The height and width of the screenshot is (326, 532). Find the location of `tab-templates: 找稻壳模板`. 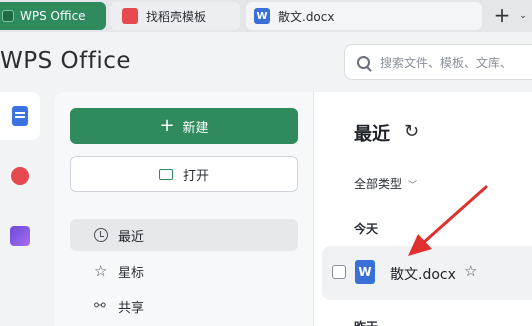

tab-templates: 找稻壳模板 is located at coordinates (175, 16).